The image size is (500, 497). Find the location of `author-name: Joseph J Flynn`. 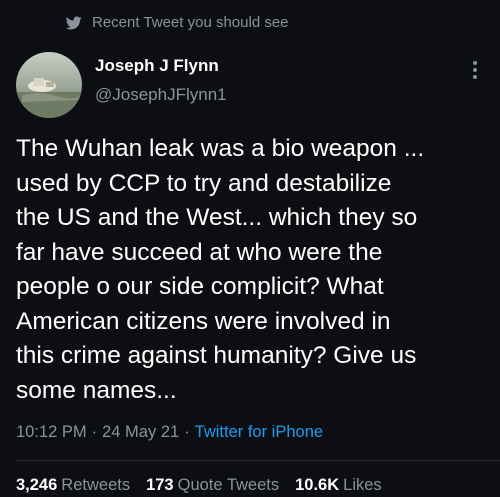

author-name: Joseph J Flynn is located at coordinates (161, 66).